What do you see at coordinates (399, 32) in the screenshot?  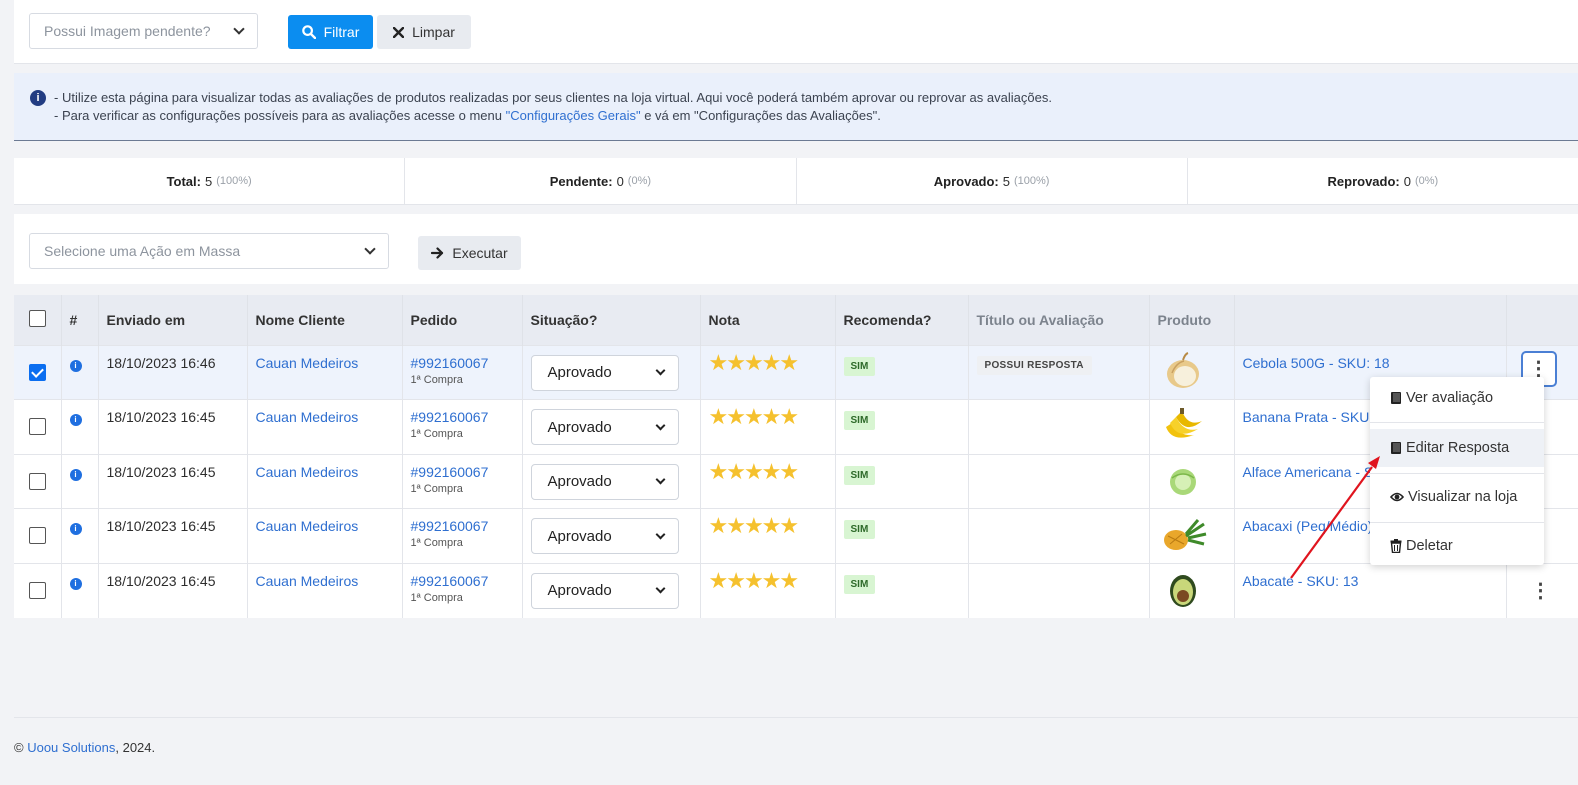 I see `close-icon` at bounding box center [399, 32].